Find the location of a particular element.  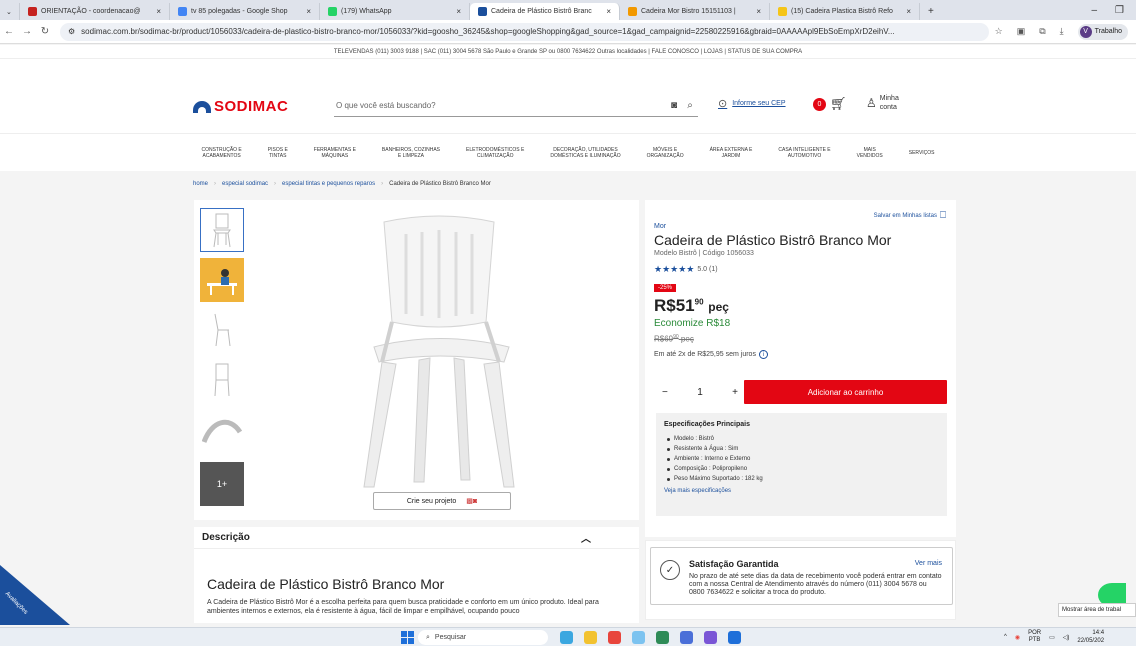

taskbar-search: ⌕ Pesquisar is located at coordinates (483, 637).